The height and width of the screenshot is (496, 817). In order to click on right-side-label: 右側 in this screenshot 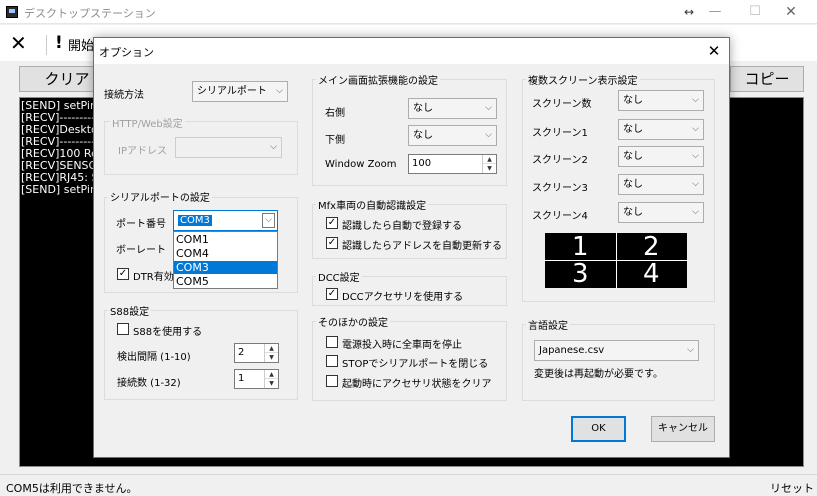, I will do `click(335, 113)`.